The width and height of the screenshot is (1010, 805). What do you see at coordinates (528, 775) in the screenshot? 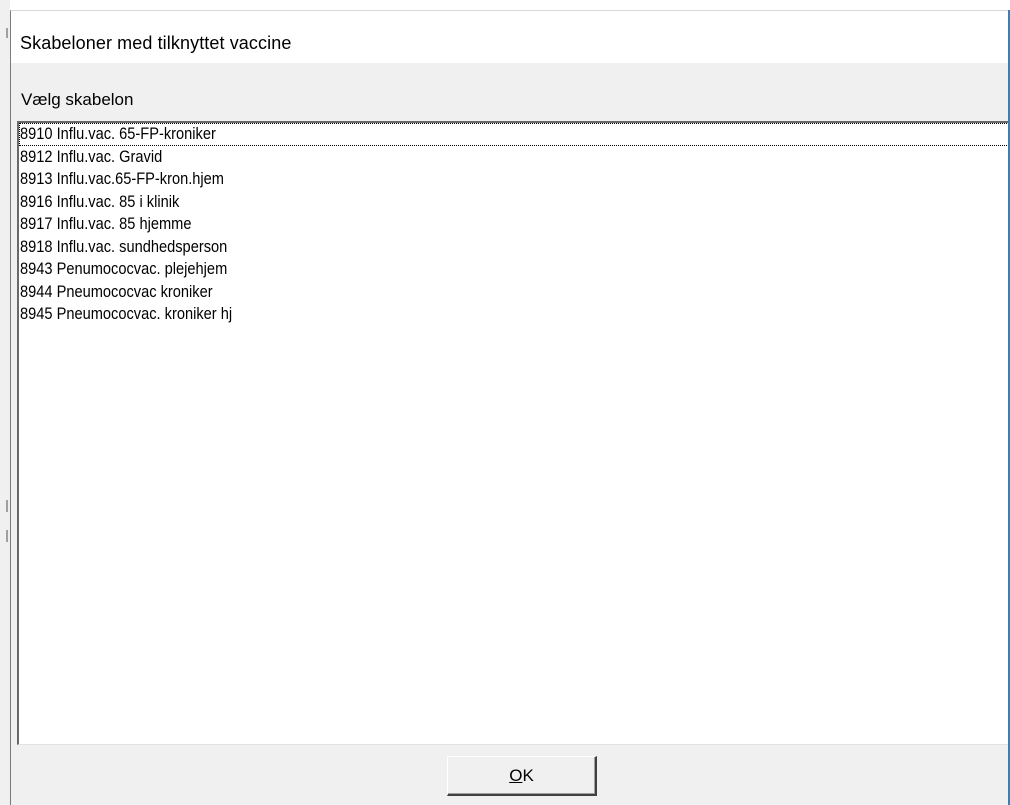
I see `ok-label-rest: K` at bounding box center [528, 775].